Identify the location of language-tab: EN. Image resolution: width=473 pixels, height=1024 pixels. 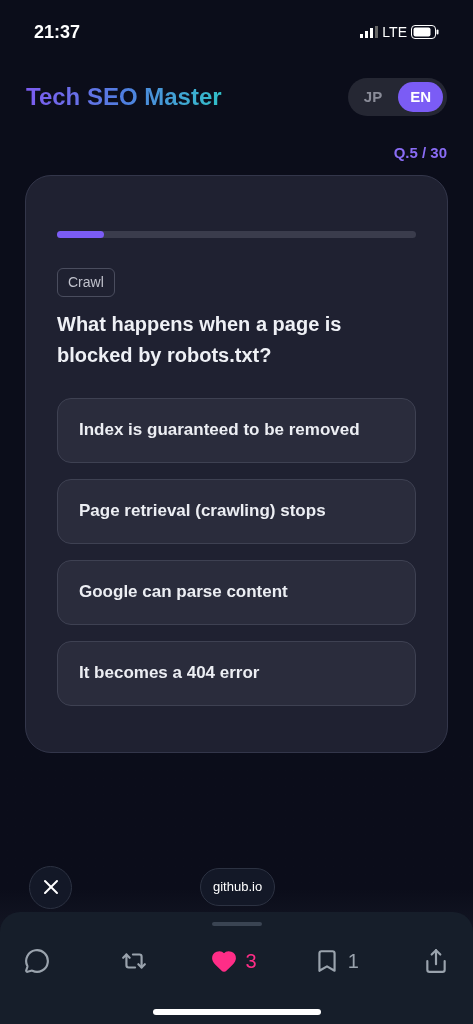
(420, 97).